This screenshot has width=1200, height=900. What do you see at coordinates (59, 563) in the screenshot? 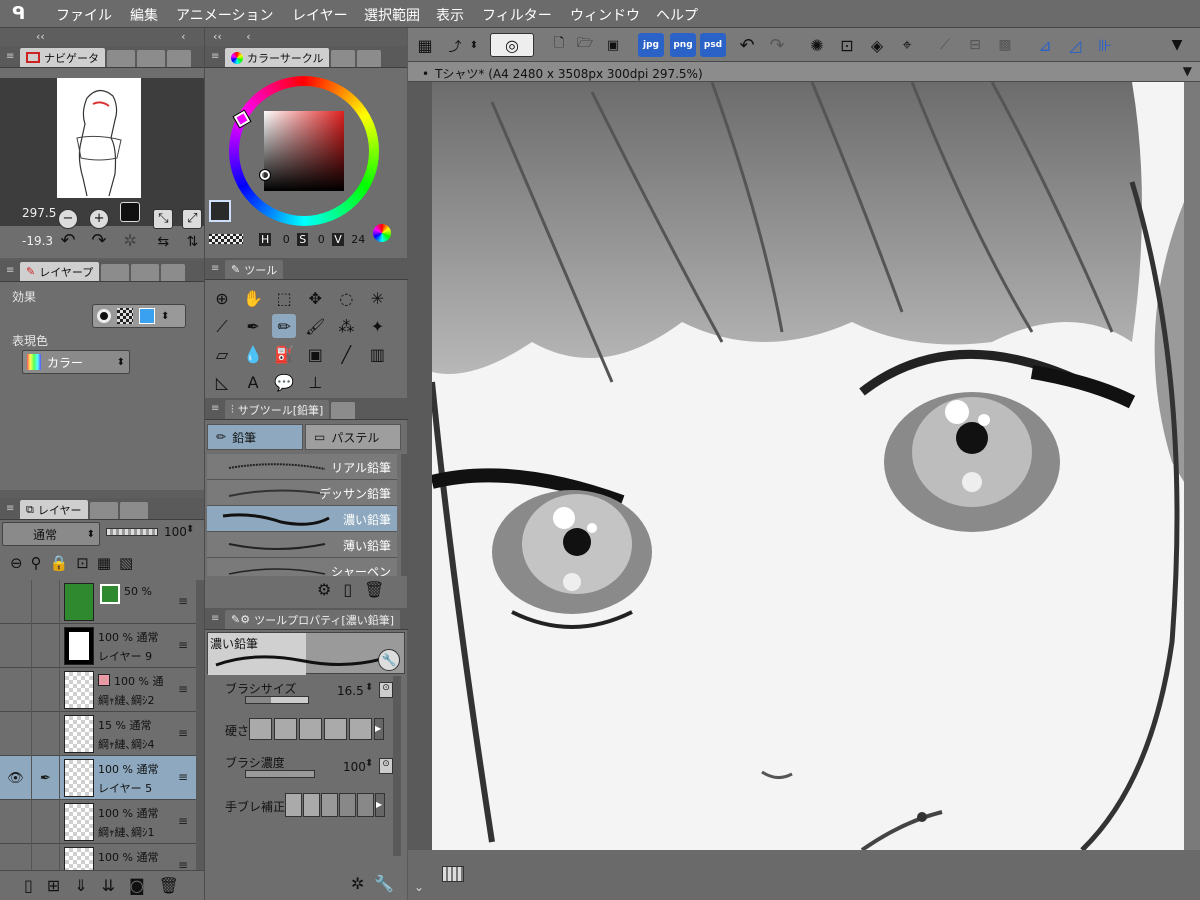
I see `lock-icon: 🔒` at bounding box center [59, 563].